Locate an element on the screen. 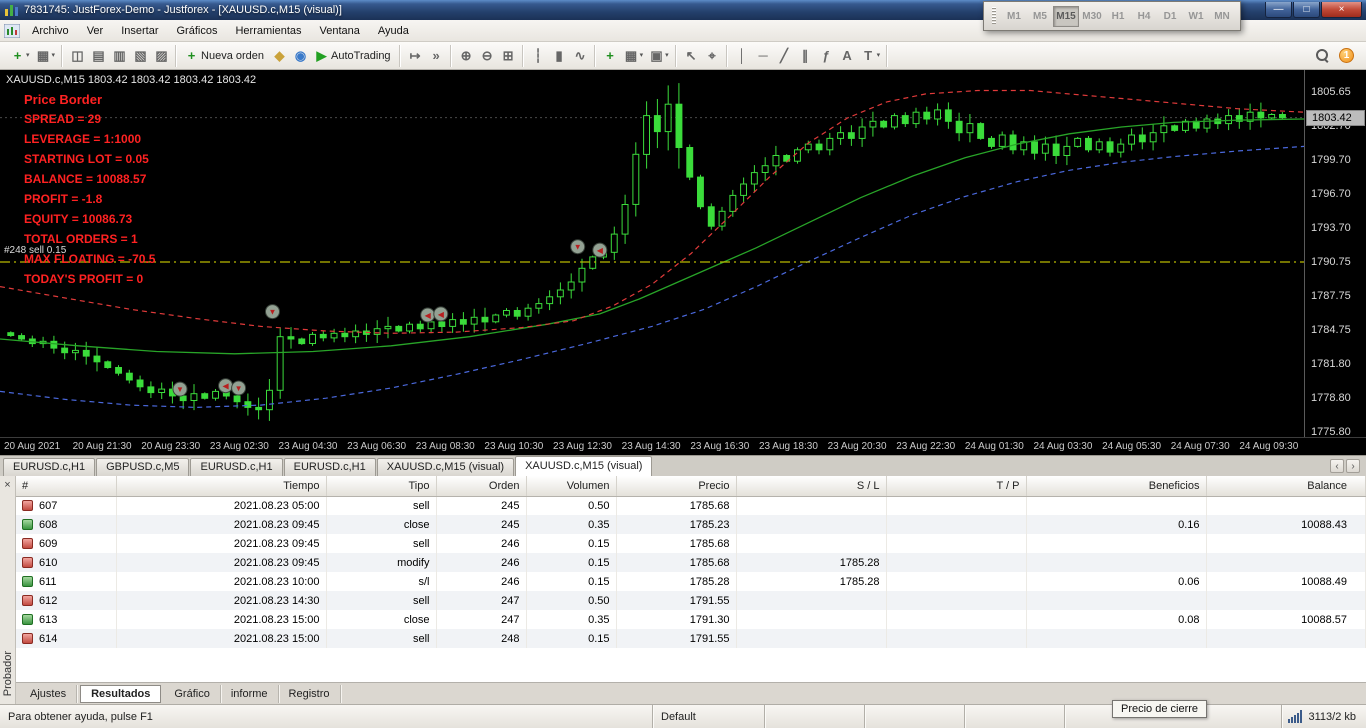  column-header-sl: S / L is located at coordinates (811, 486).